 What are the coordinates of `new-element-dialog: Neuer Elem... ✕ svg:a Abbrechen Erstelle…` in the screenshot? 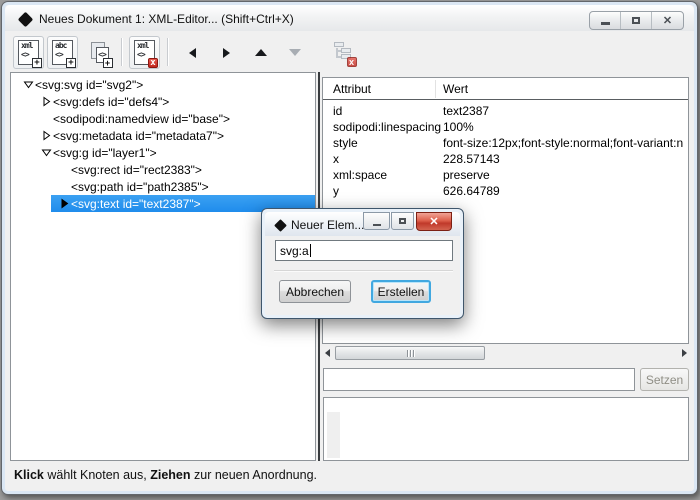 It's located at (362, 263).